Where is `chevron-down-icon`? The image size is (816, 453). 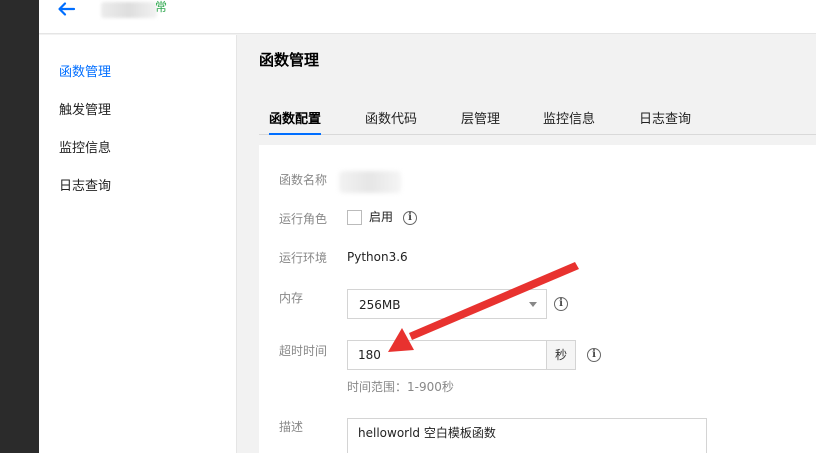
chevron-down-icon is located at coordinates (533, 304).